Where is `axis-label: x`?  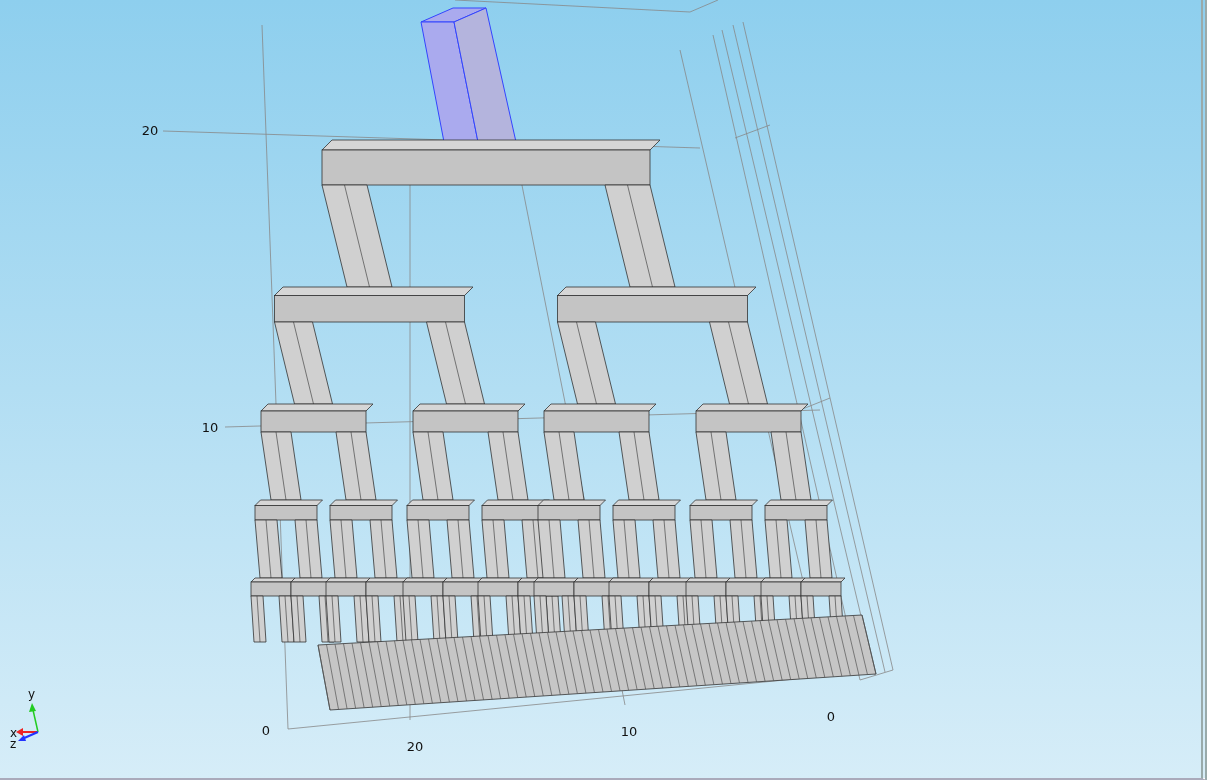
axis-label: x is located at coordinates (14, 733).